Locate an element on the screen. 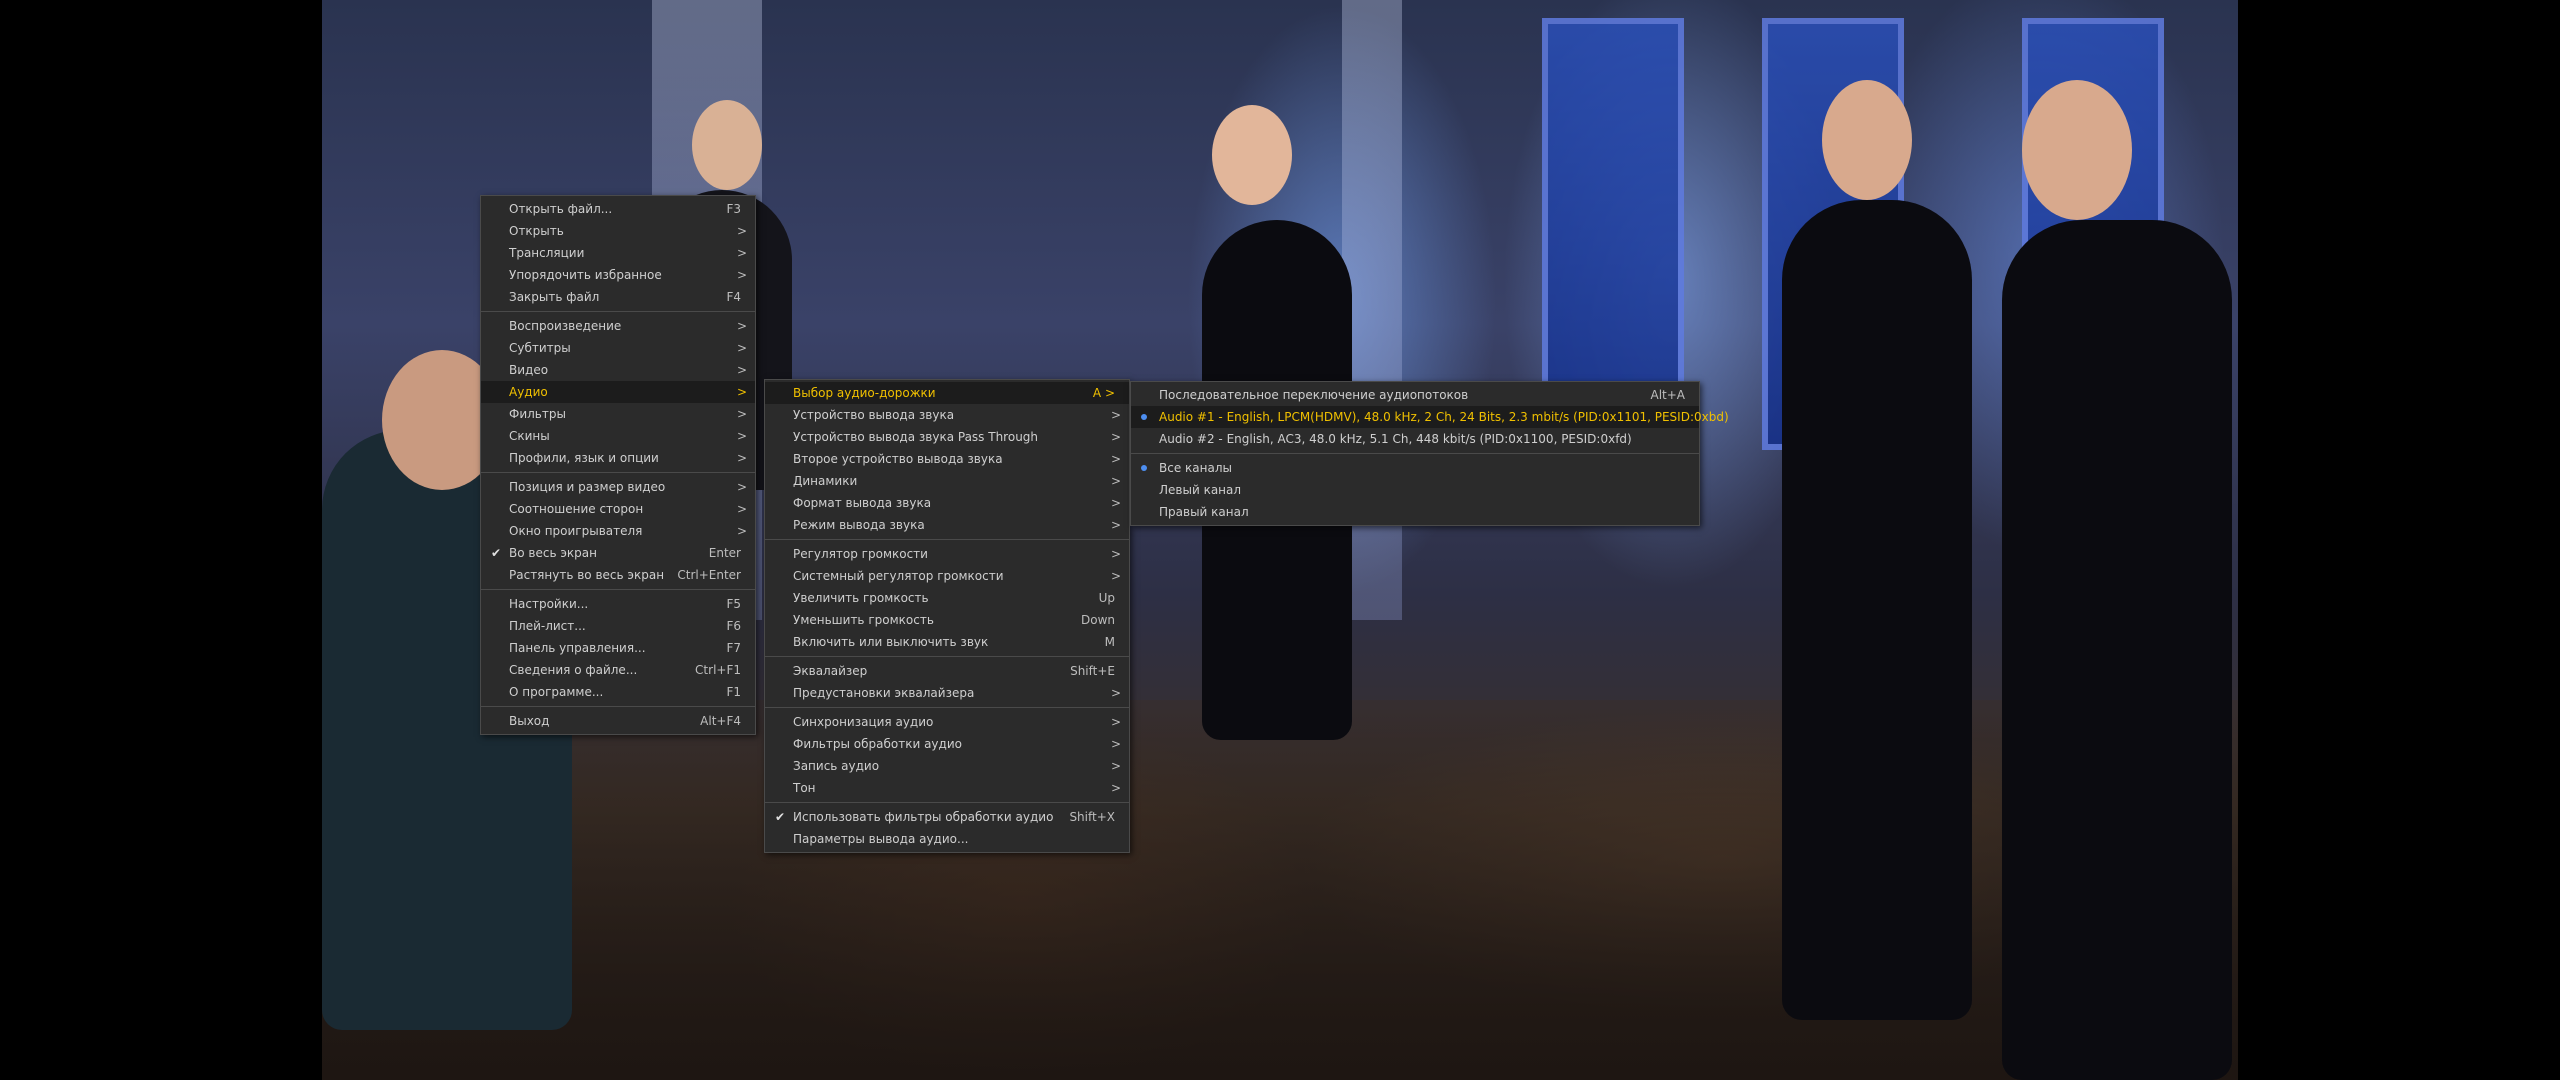 This screenshot has height=1080, width=2560. audio-menu-item: Предустановки эквалайзера > is located at coordinates (947, 693).